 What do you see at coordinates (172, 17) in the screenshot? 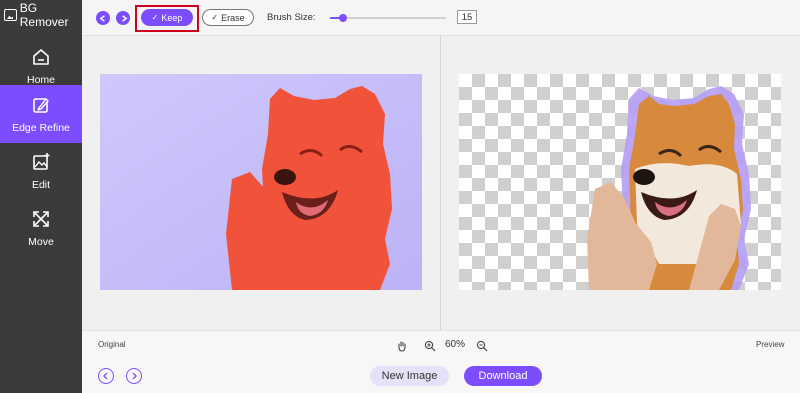
I see `keep-label: Keep` at bounding box center [172, 17].